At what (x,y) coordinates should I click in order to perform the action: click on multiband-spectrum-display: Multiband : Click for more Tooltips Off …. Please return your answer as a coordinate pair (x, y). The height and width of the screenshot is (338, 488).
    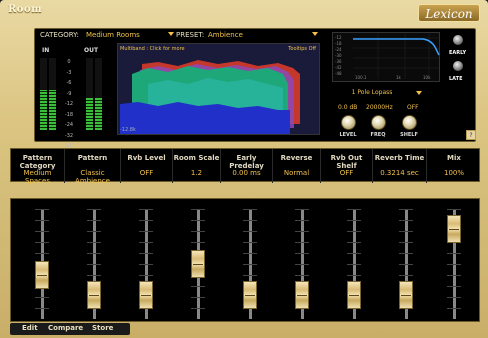
    Looking at the image, I should click on (218, 89).